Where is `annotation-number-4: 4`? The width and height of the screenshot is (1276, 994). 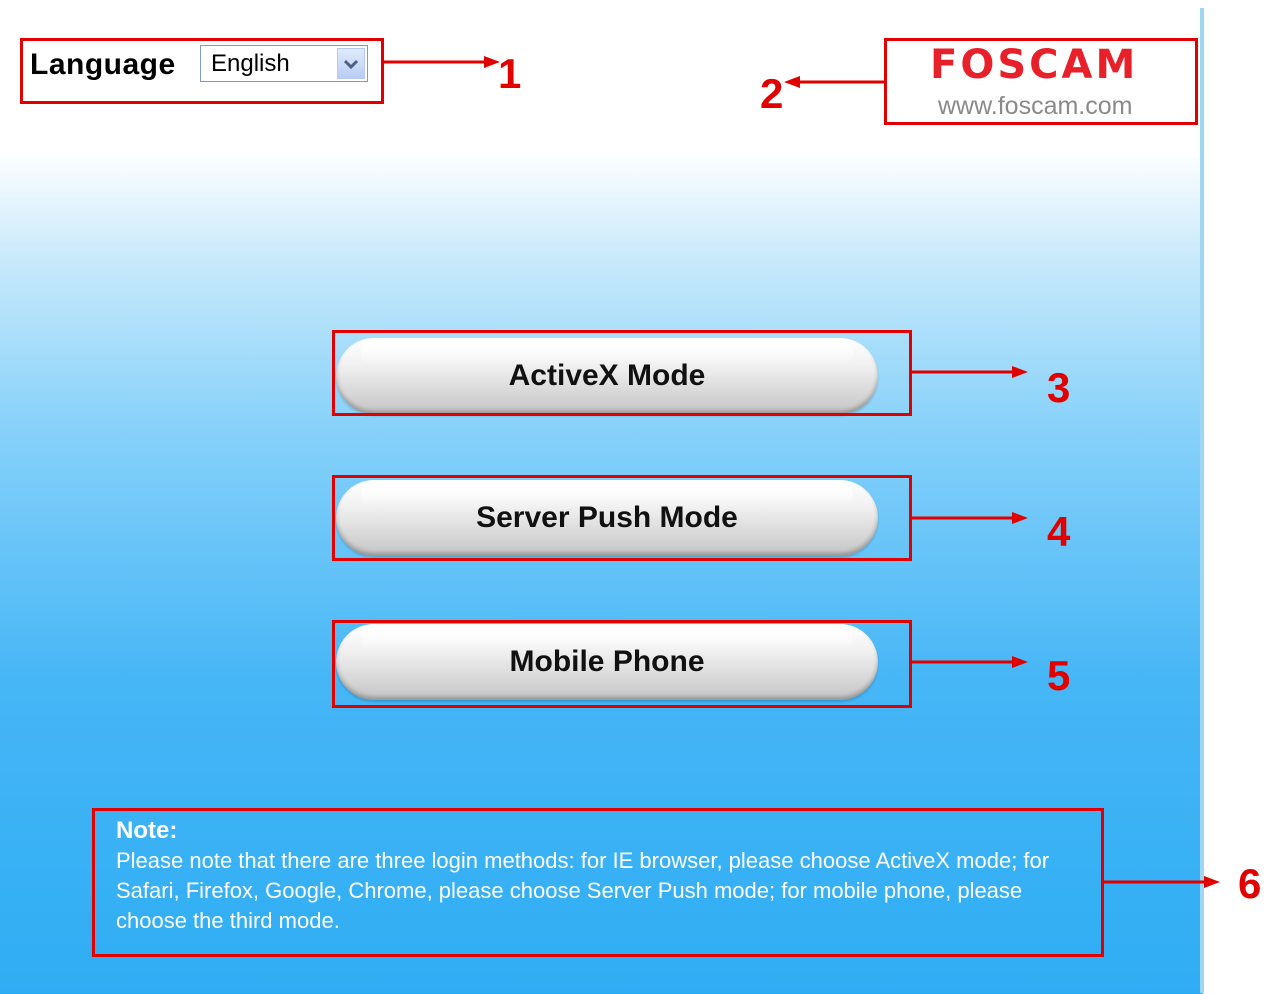
annotation-number-4: 4 is located at coordinates (1059, 531).